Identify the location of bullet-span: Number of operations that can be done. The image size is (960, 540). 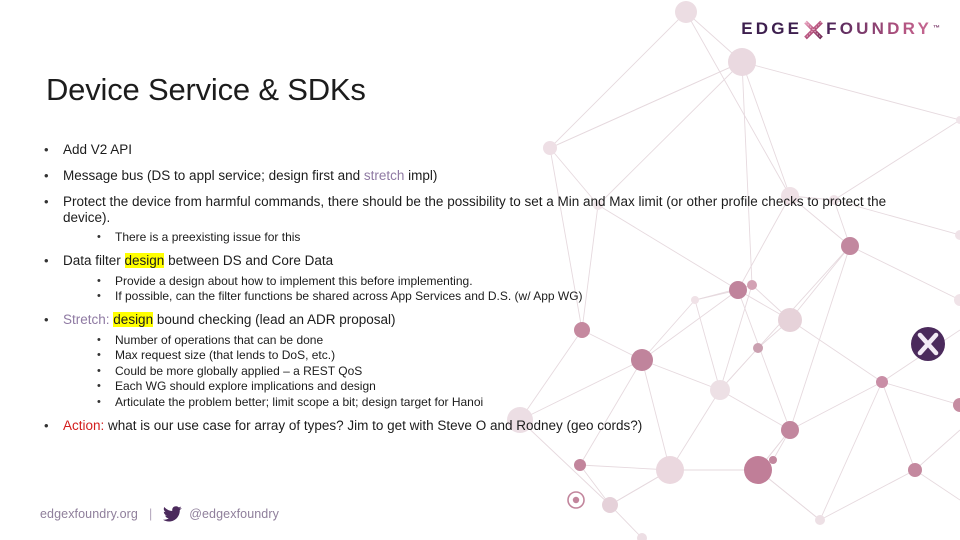
(219, 339).